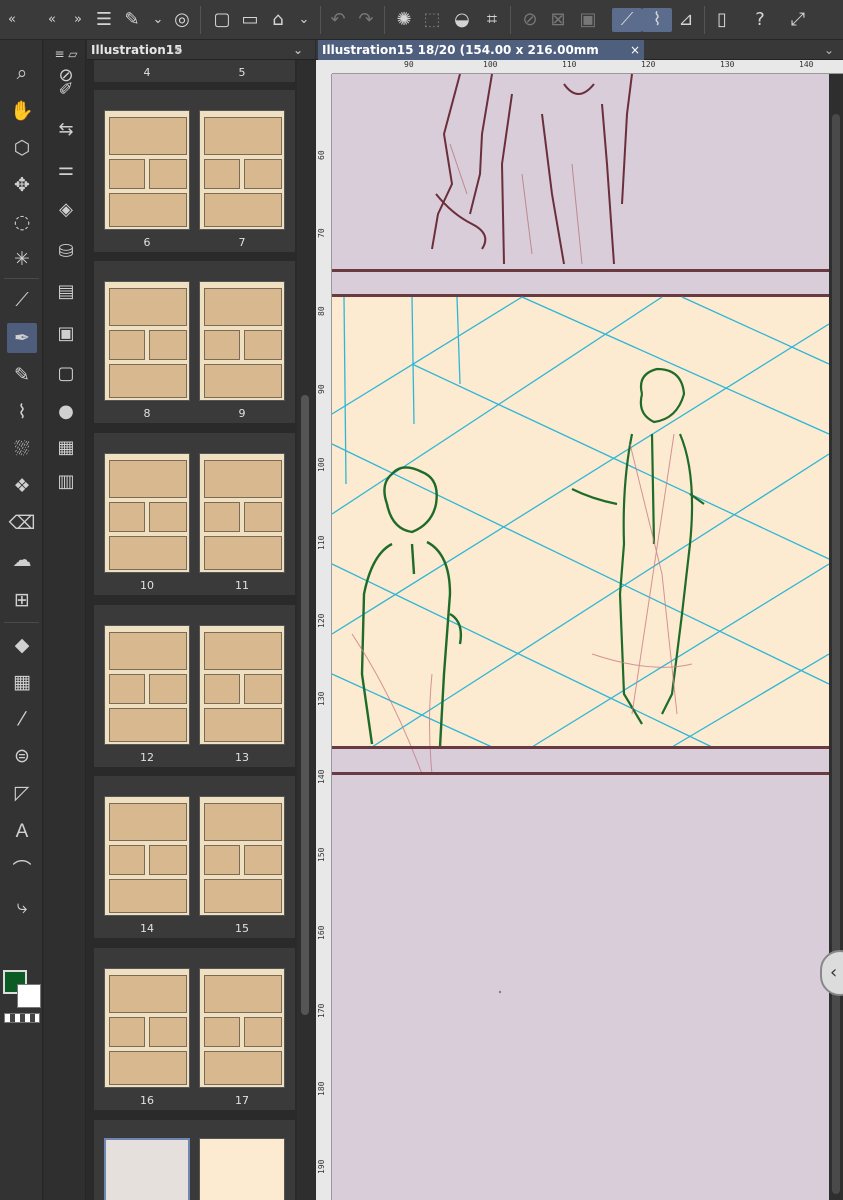  I want to click on pen-pressure-icon: ⟋, so click(627, 20).